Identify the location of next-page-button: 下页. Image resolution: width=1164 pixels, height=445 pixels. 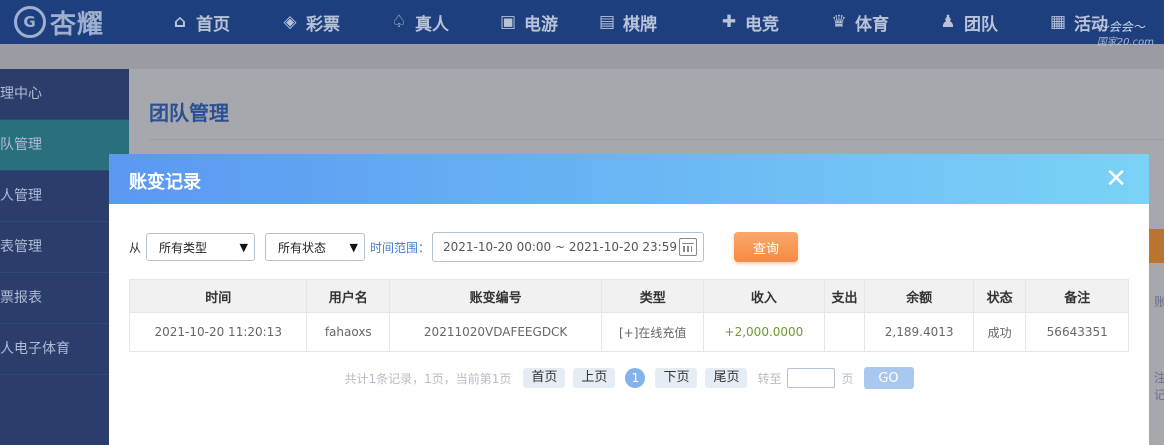
(676, 378).